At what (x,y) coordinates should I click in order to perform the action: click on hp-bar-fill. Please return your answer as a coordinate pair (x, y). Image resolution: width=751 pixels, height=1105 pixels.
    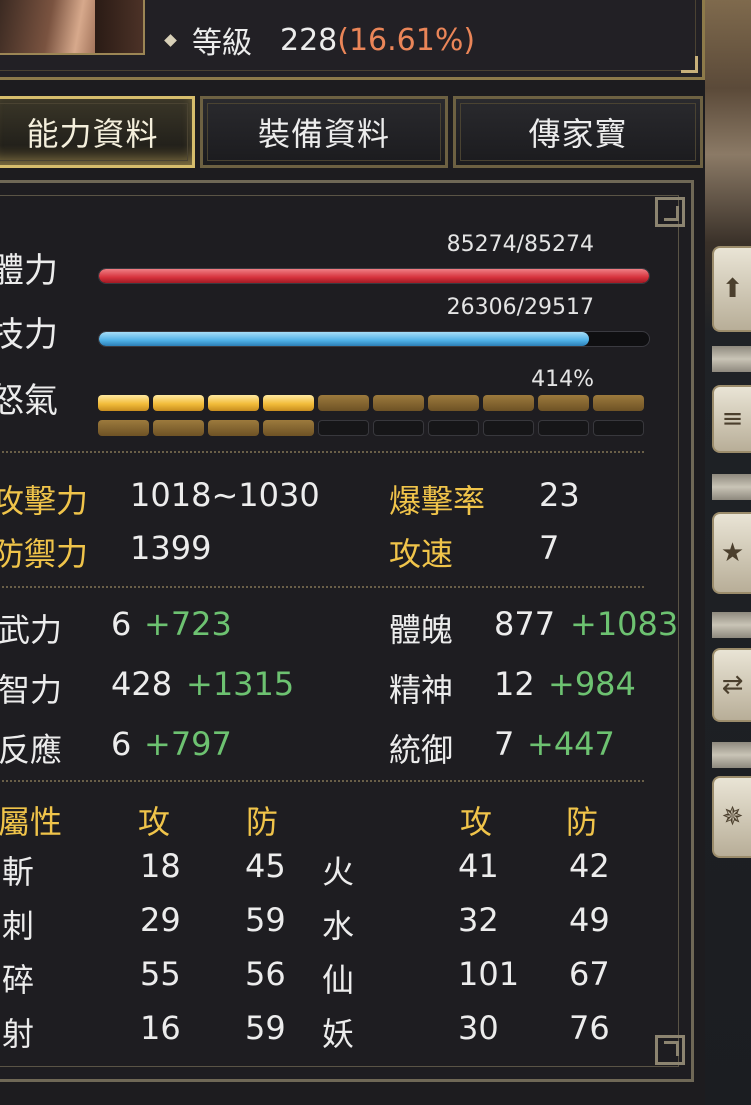
    Looking at the image, I should click on (374, 276).